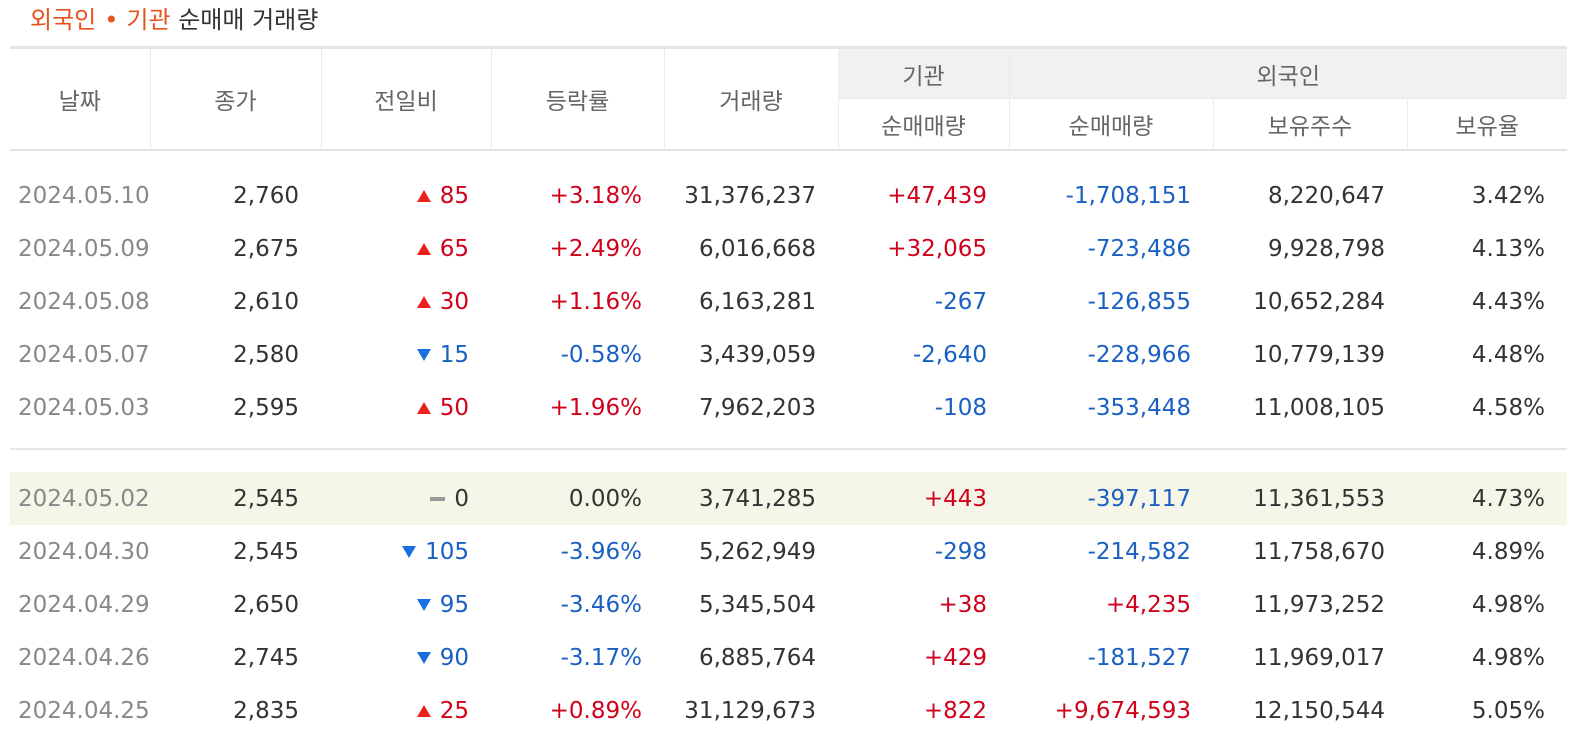 This screenshot has width=1577, height=747. What do you see at coordinates (80, 100) in the screenshot?
I see `col-header-date: 날짜` at bounding box center [80, 100].